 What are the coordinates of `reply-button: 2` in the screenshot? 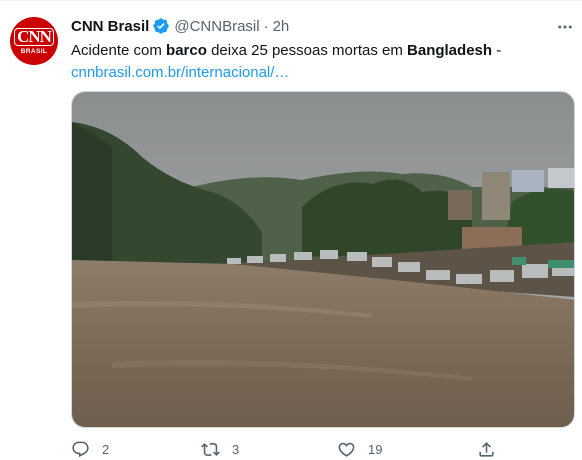 It's located at (90, 449).